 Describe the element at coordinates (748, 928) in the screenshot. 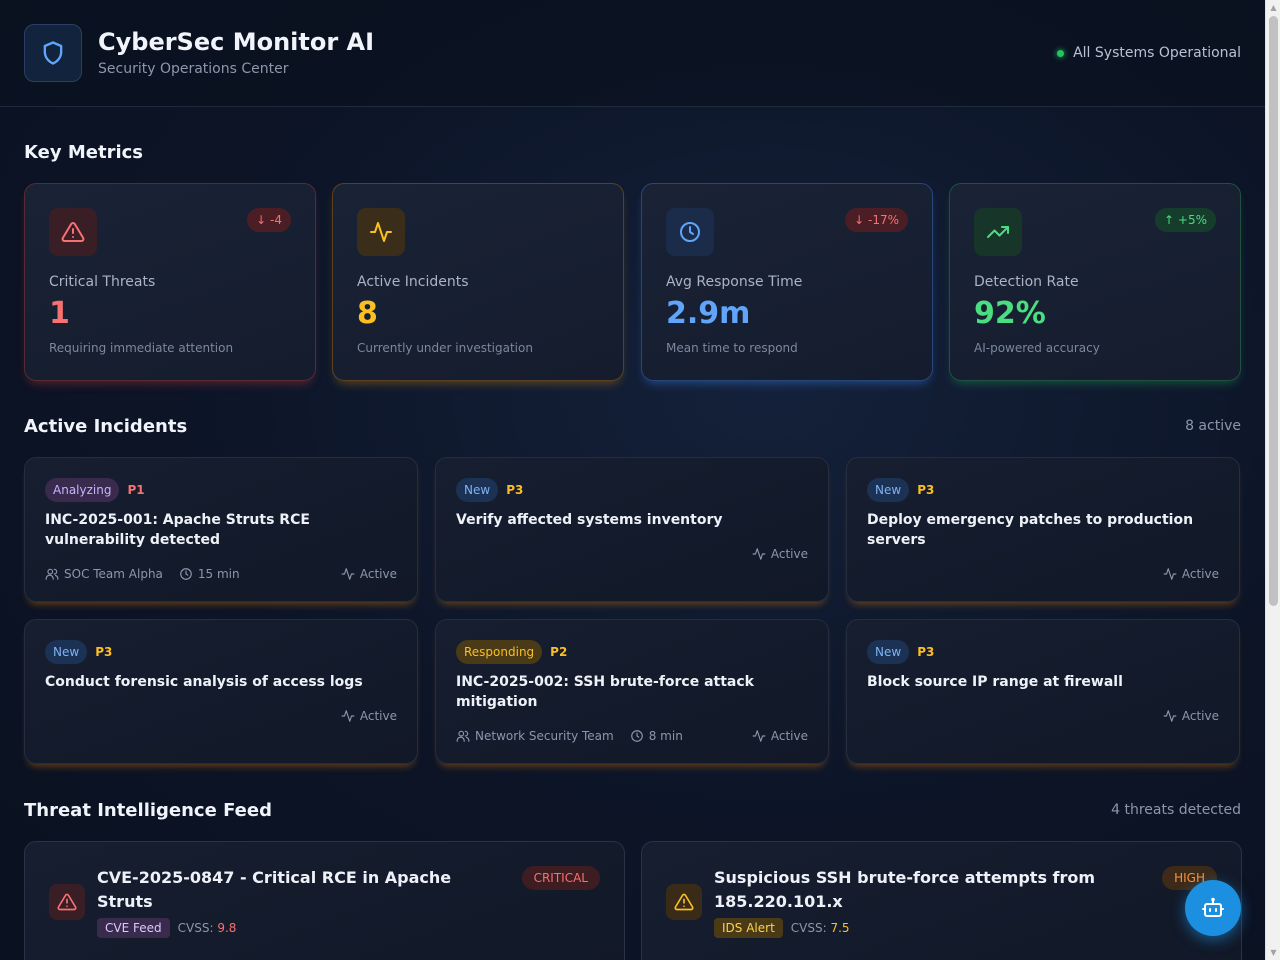

I see `threat-source-badge: IDS Alert` at that location.